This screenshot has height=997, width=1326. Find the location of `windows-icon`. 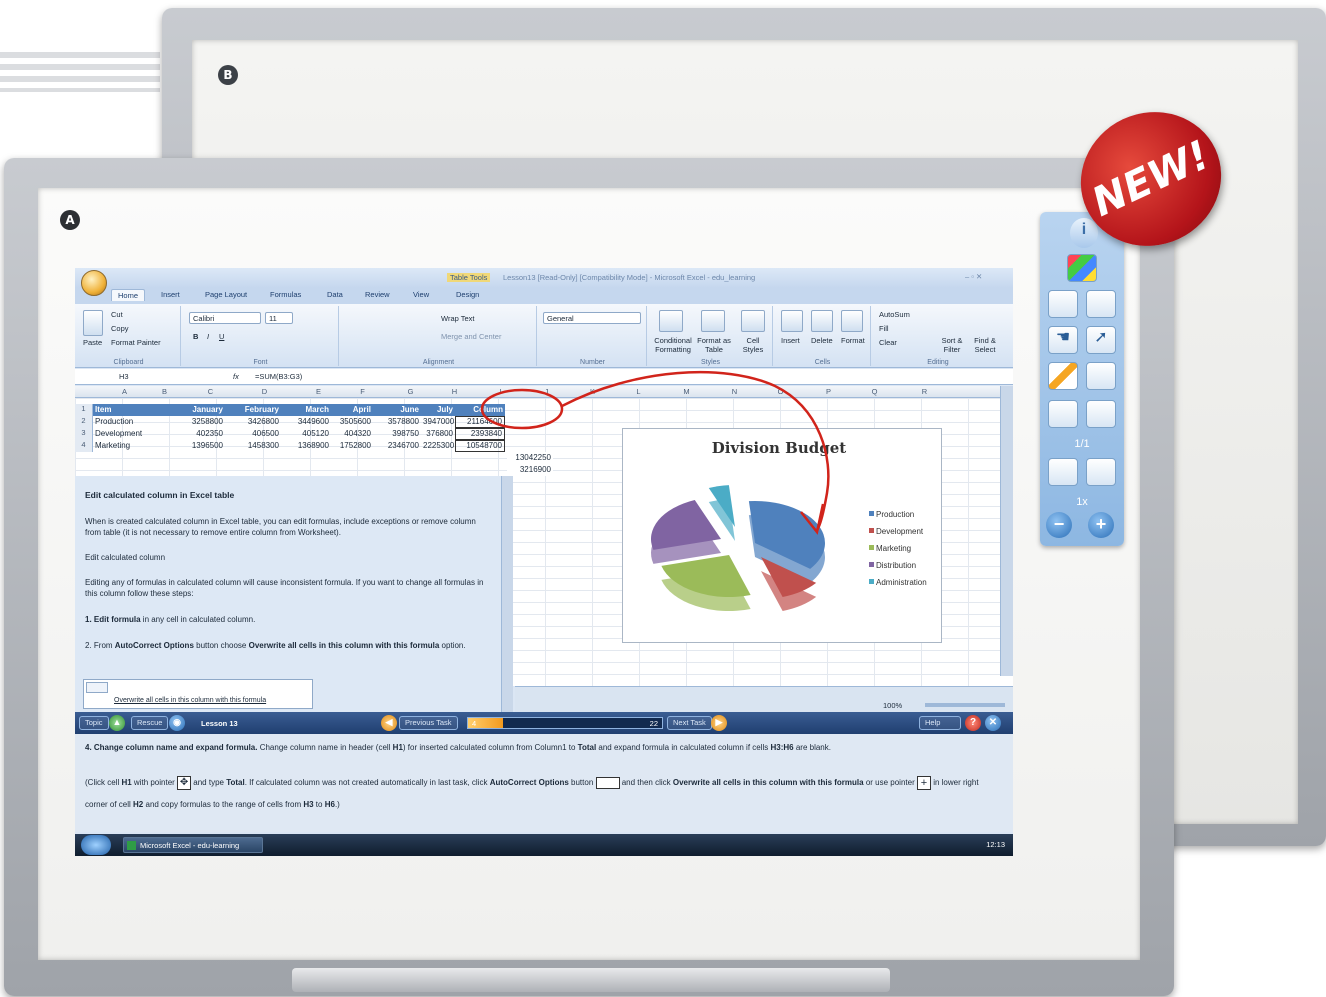

windows-icon is located at coordinates (1082, 268).